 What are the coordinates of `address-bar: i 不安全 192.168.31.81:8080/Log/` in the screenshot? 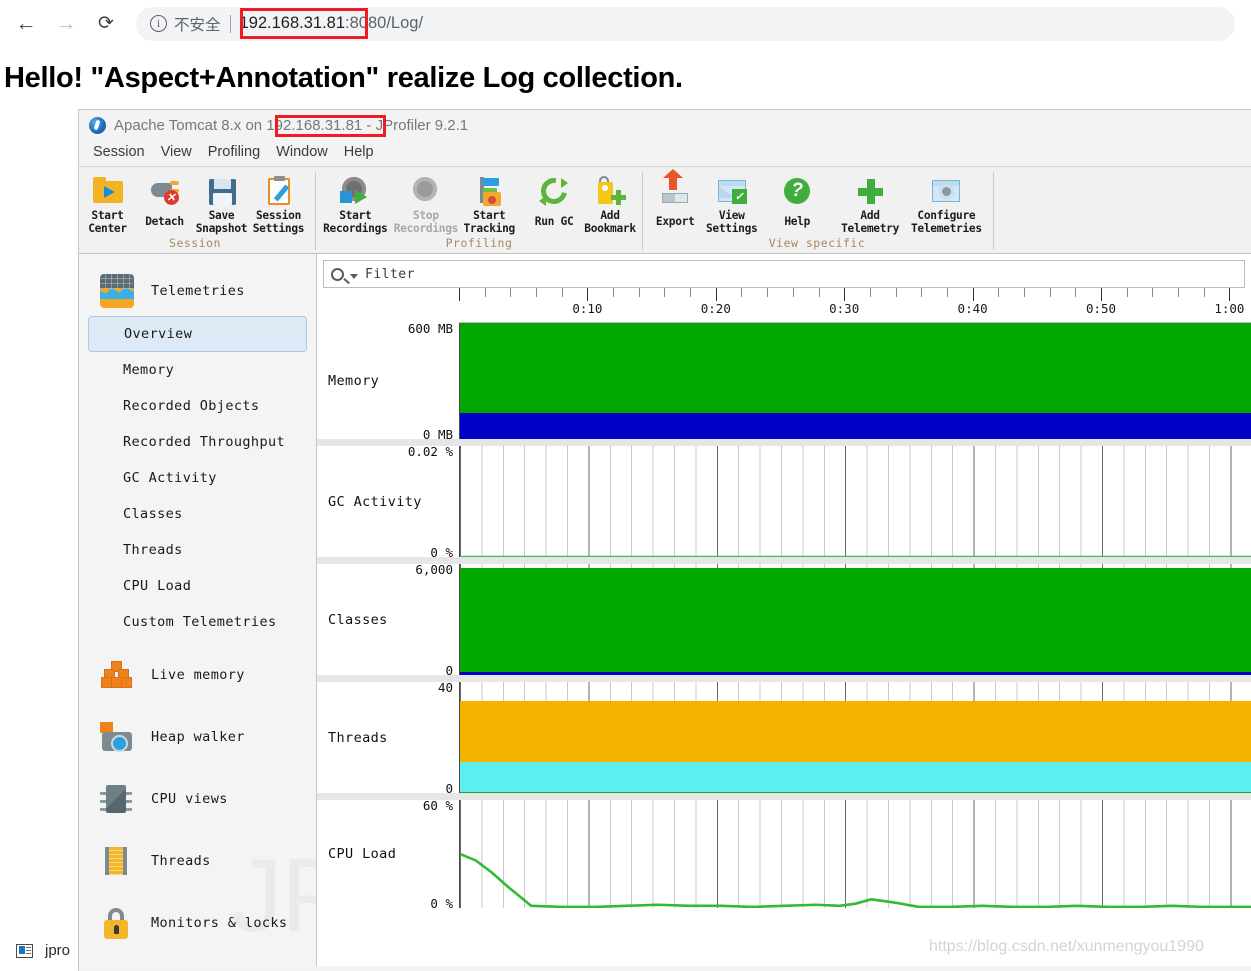 It's located at (685, 23).